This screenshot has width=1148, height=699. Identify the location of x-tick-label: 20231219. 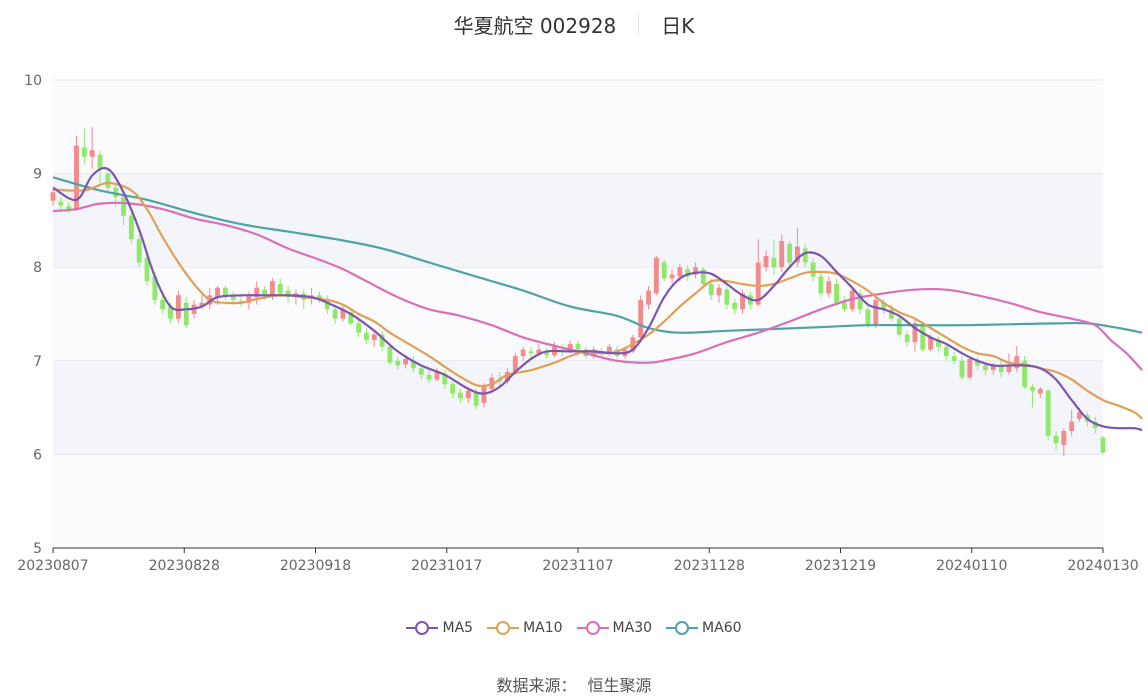
(840, 566).